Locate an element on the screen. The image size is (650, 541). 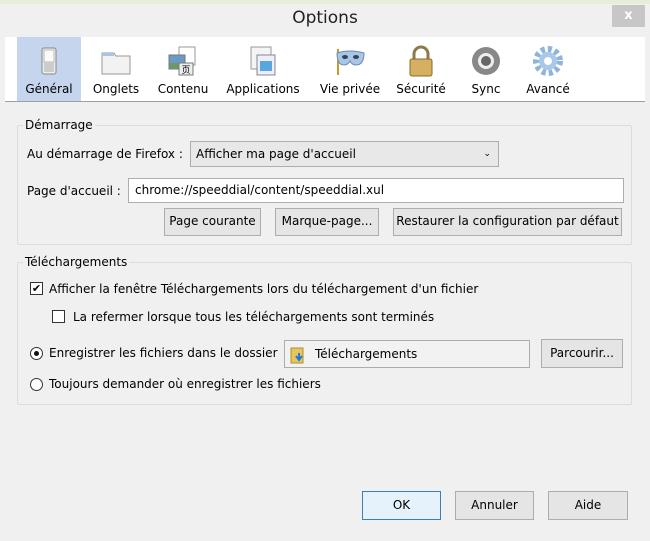
restore-default-button: Restaurer la configuration par défaut is located at coordinates (507, 222).